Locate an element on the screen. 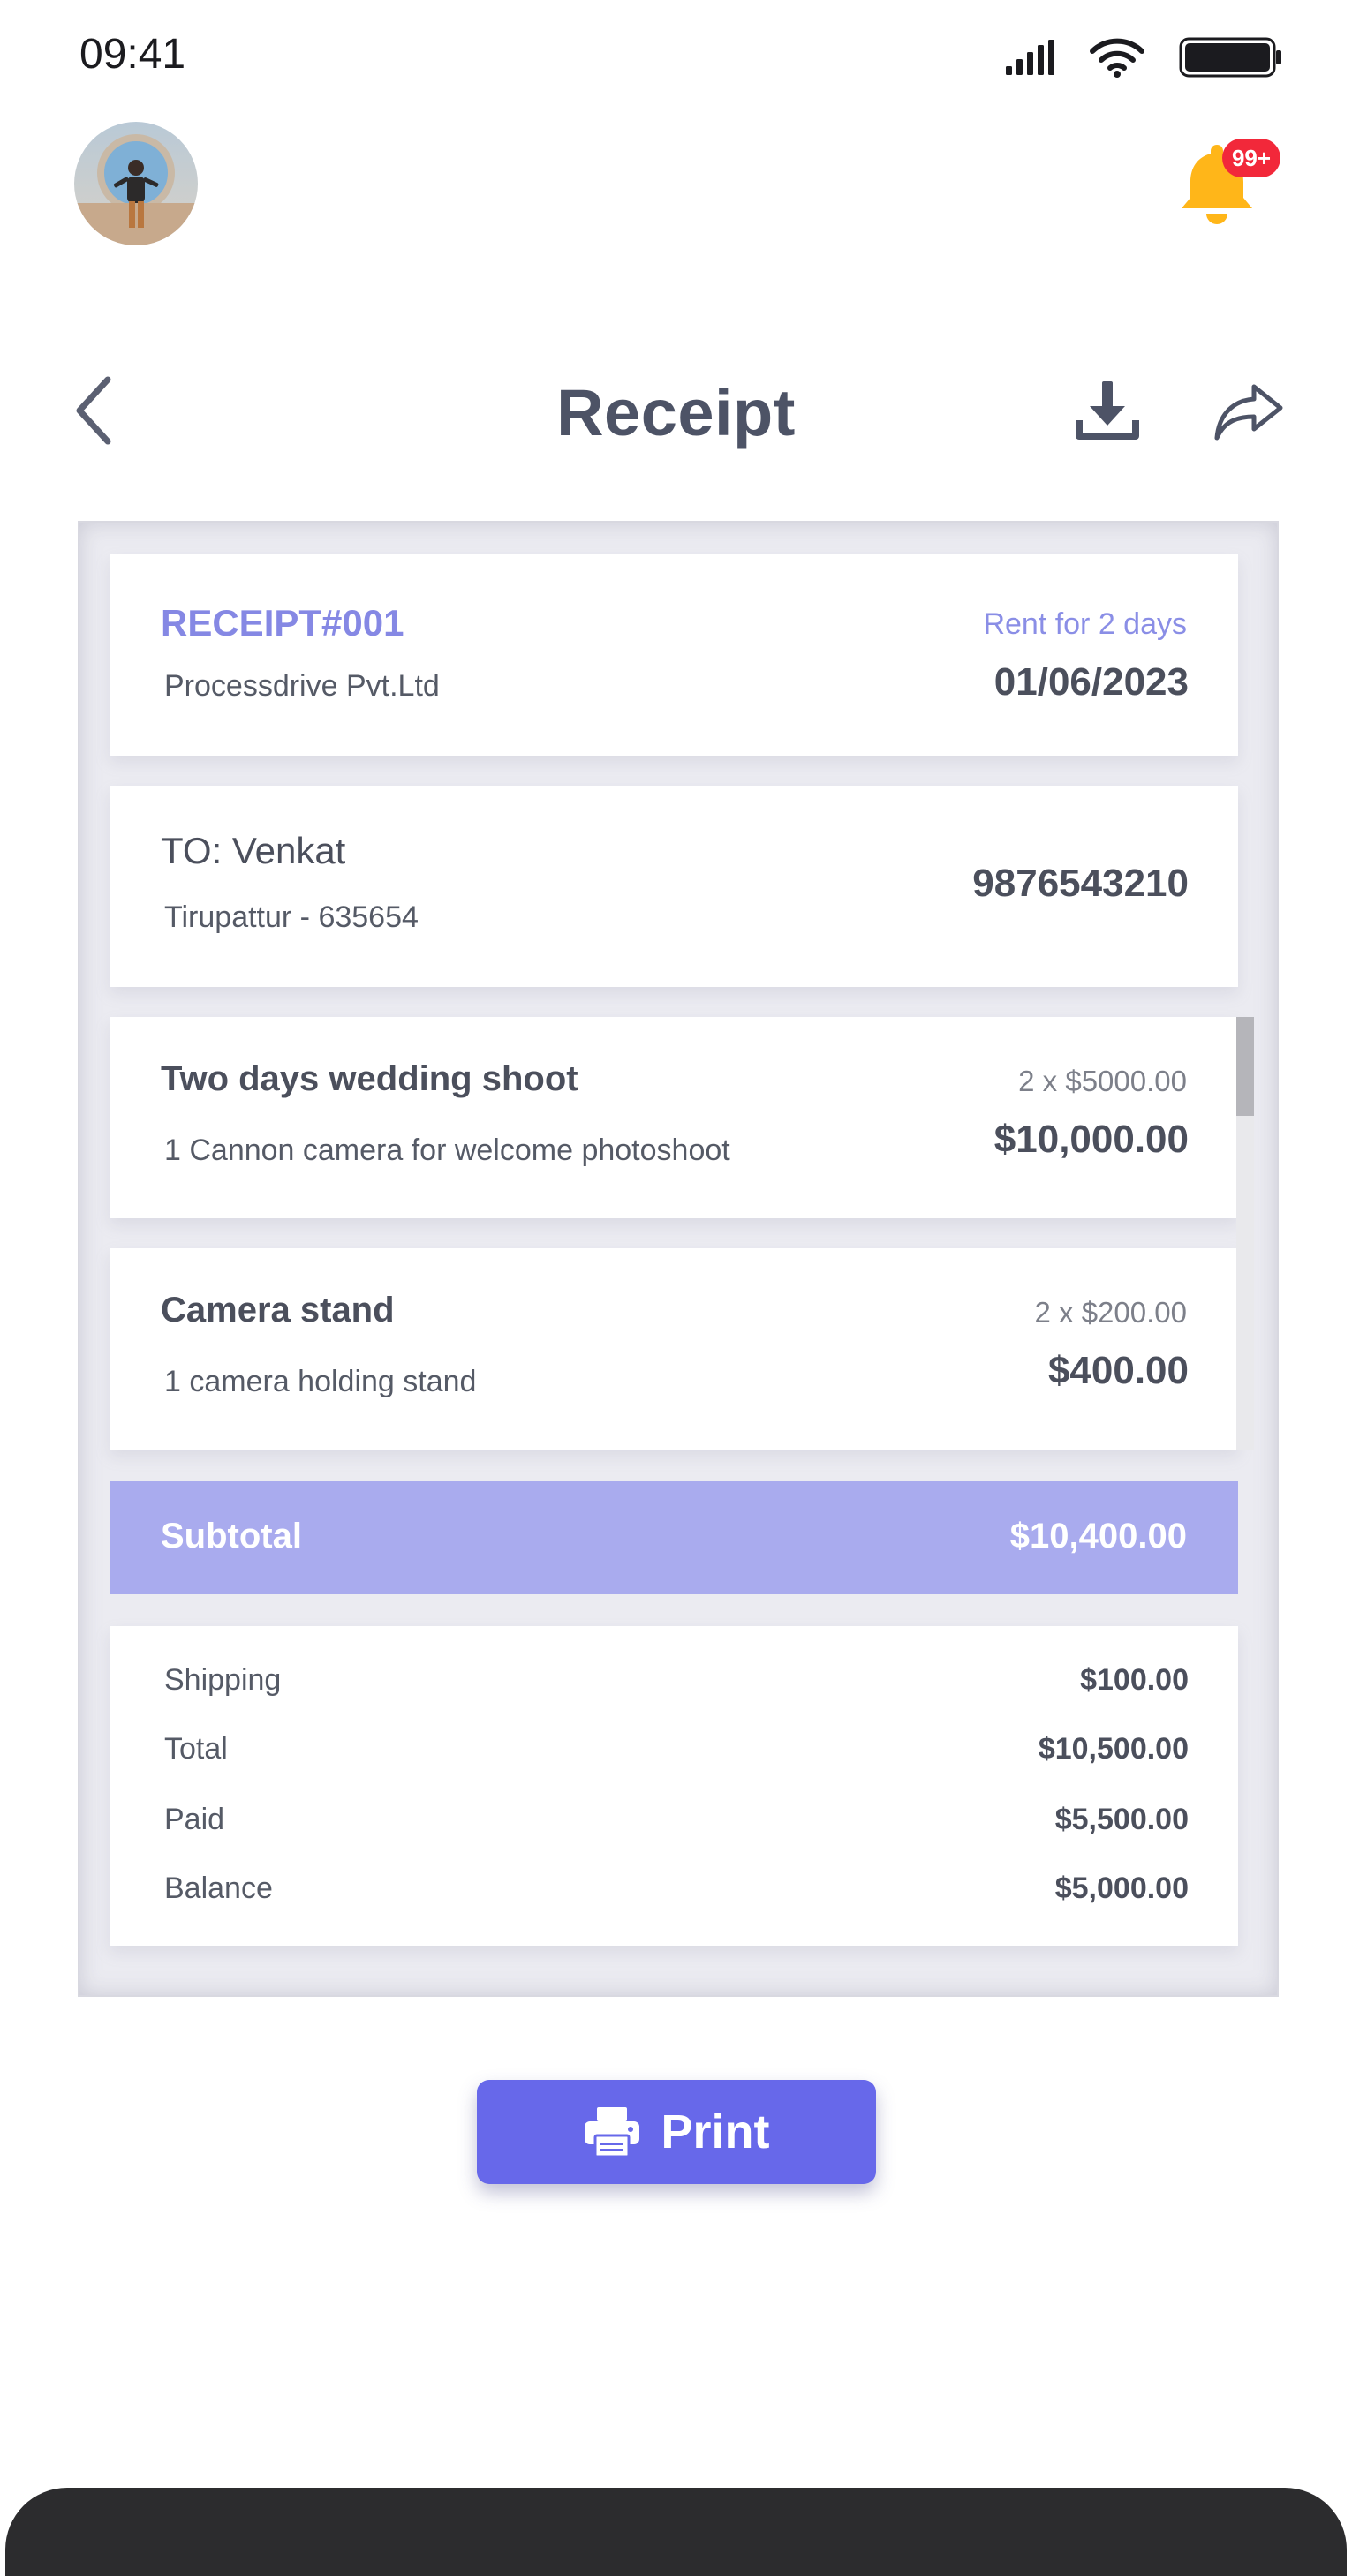 The width and height of the screenshot is (1352, 2576). status-time: 09:41 is located at coordinates (132, 55).